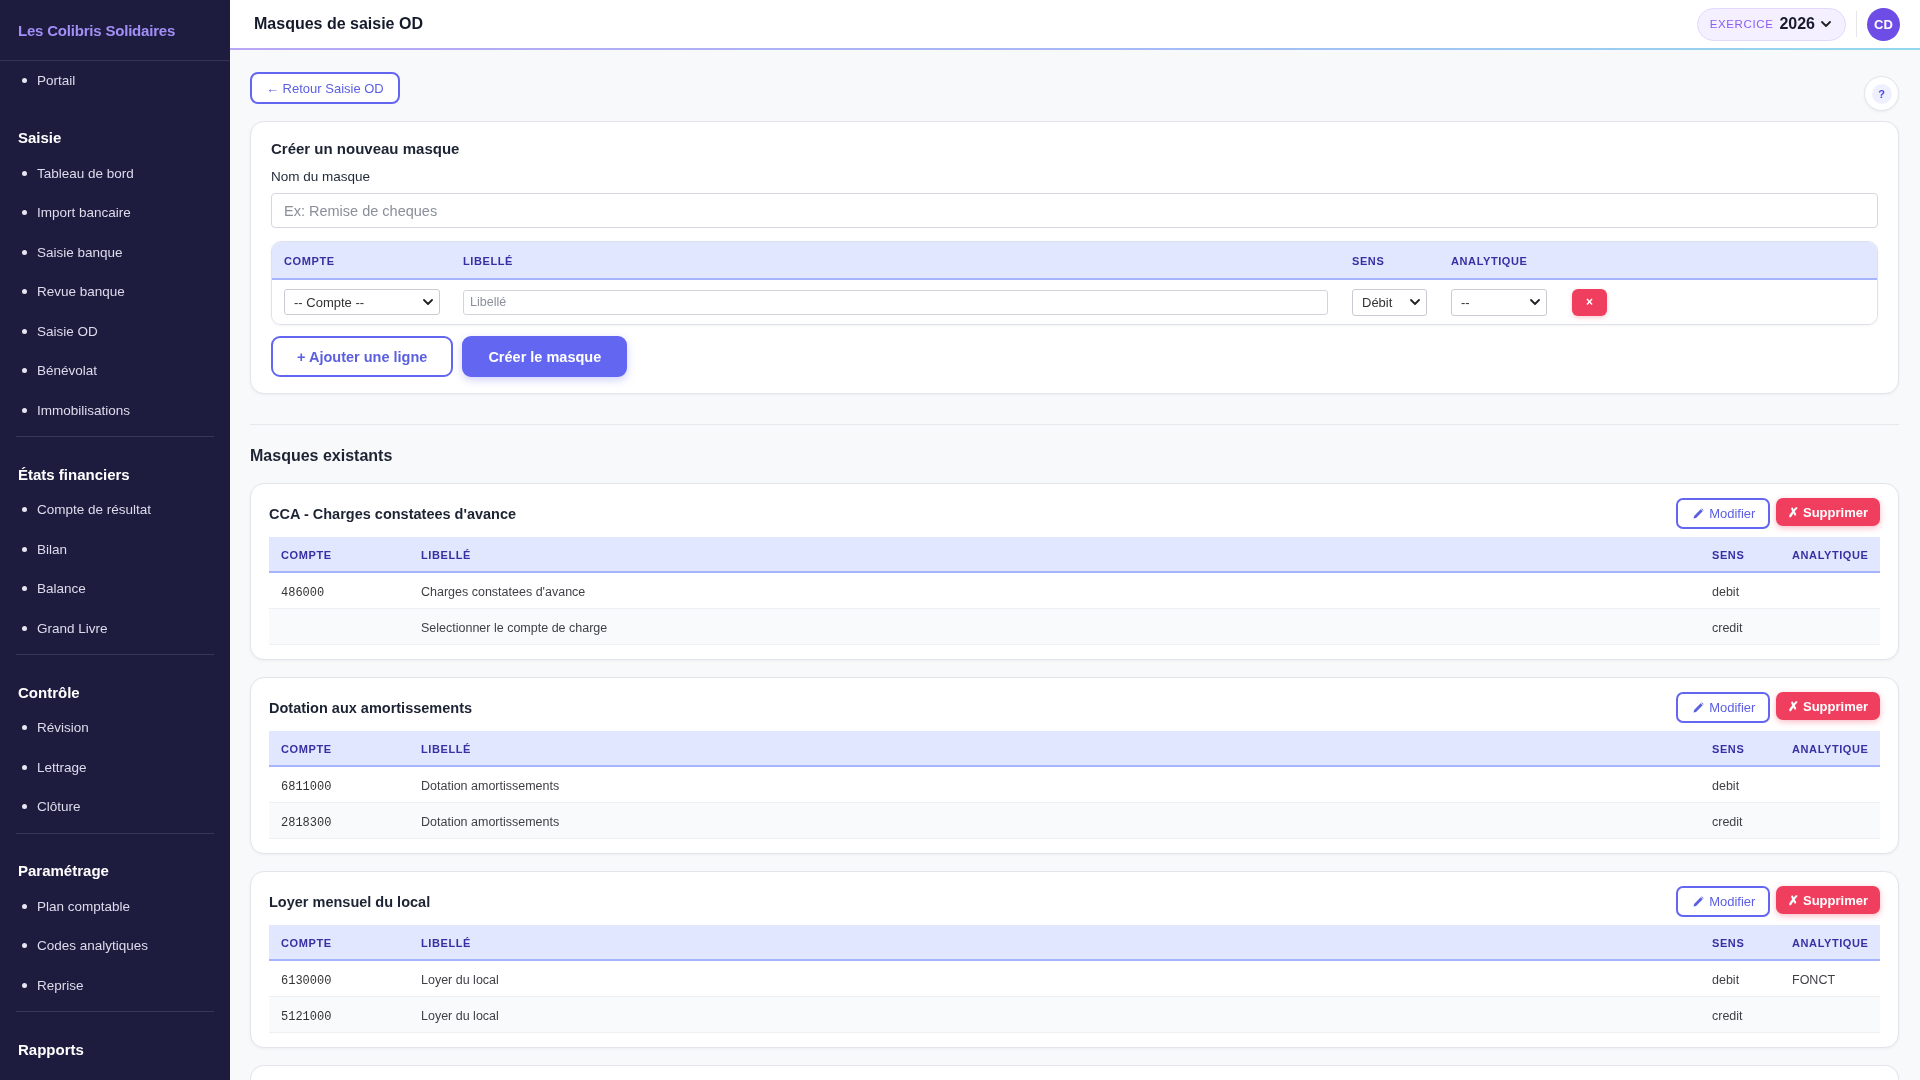  Describe the element at coordinates (61, 589) in the screenshot. I see `nav-link: Balance` at that location.